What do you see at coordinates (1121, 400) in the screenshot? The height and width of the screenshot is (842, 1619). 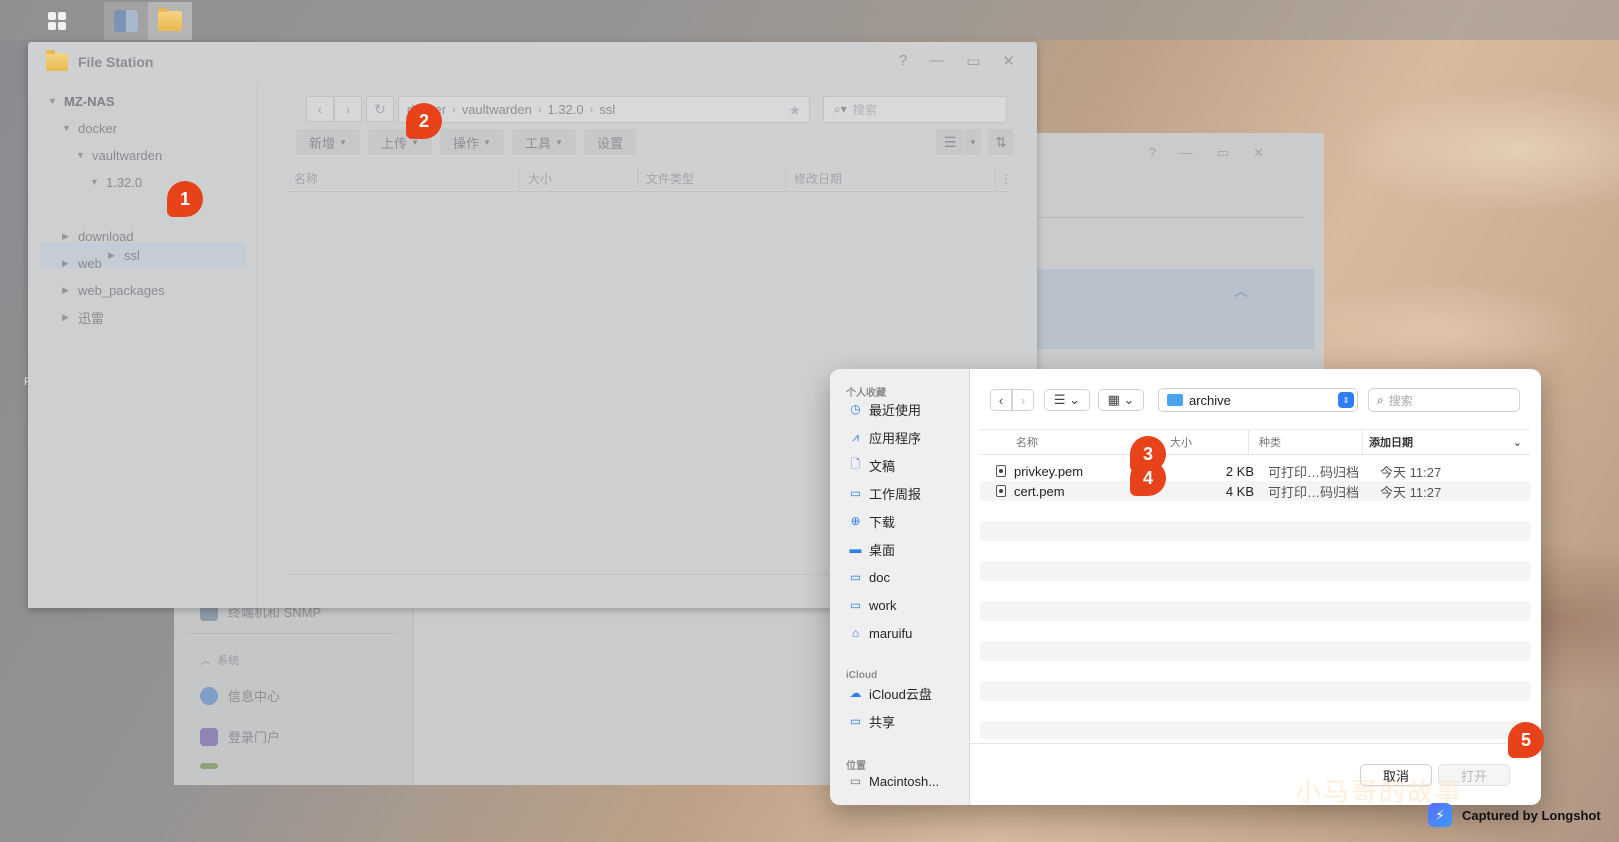 I see `grid-view-button: ▦ ⌄` at bounding box center [1121, 400].